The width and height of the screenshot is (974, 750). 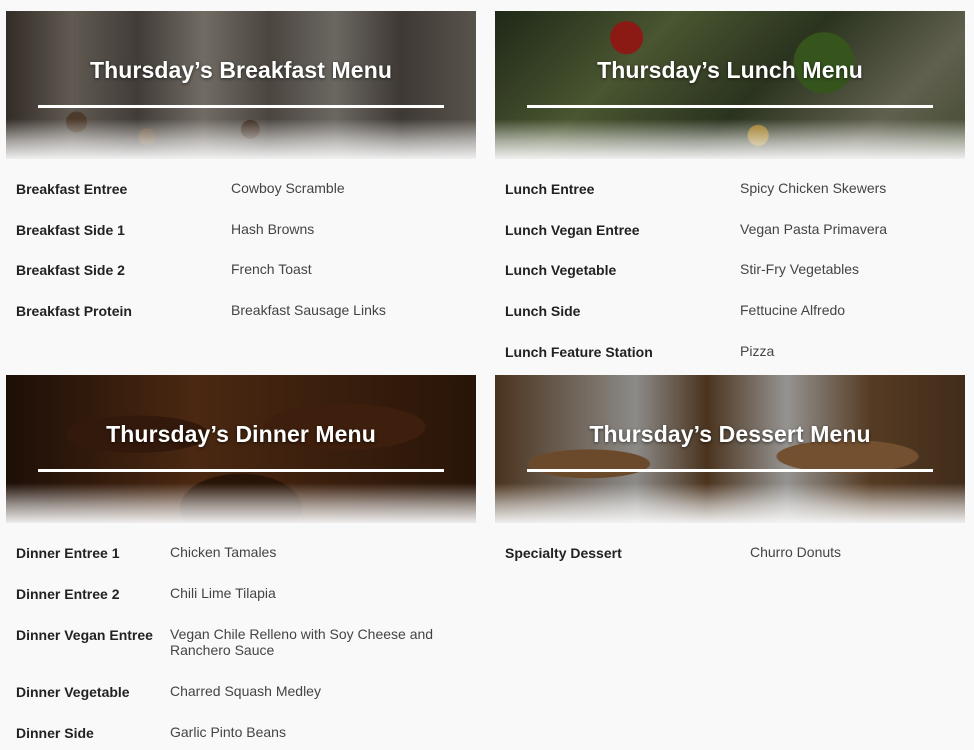 What do you see at coordinates (730, 85) in the screenshot?
I see `lunch-banner: Thursday’s Lunch Menu` at bounding box center [730, 85].